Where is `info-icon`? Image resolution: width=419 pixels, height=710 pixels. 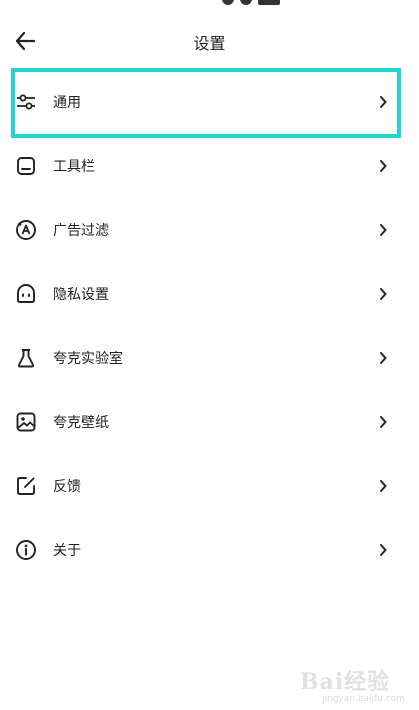
info-icon is located at coordinates (26, 550).